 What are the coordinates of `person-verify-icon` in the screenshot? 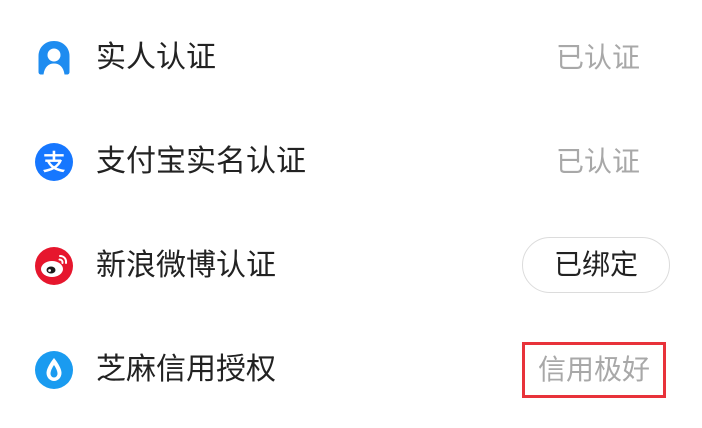 It's located at (54, 58).